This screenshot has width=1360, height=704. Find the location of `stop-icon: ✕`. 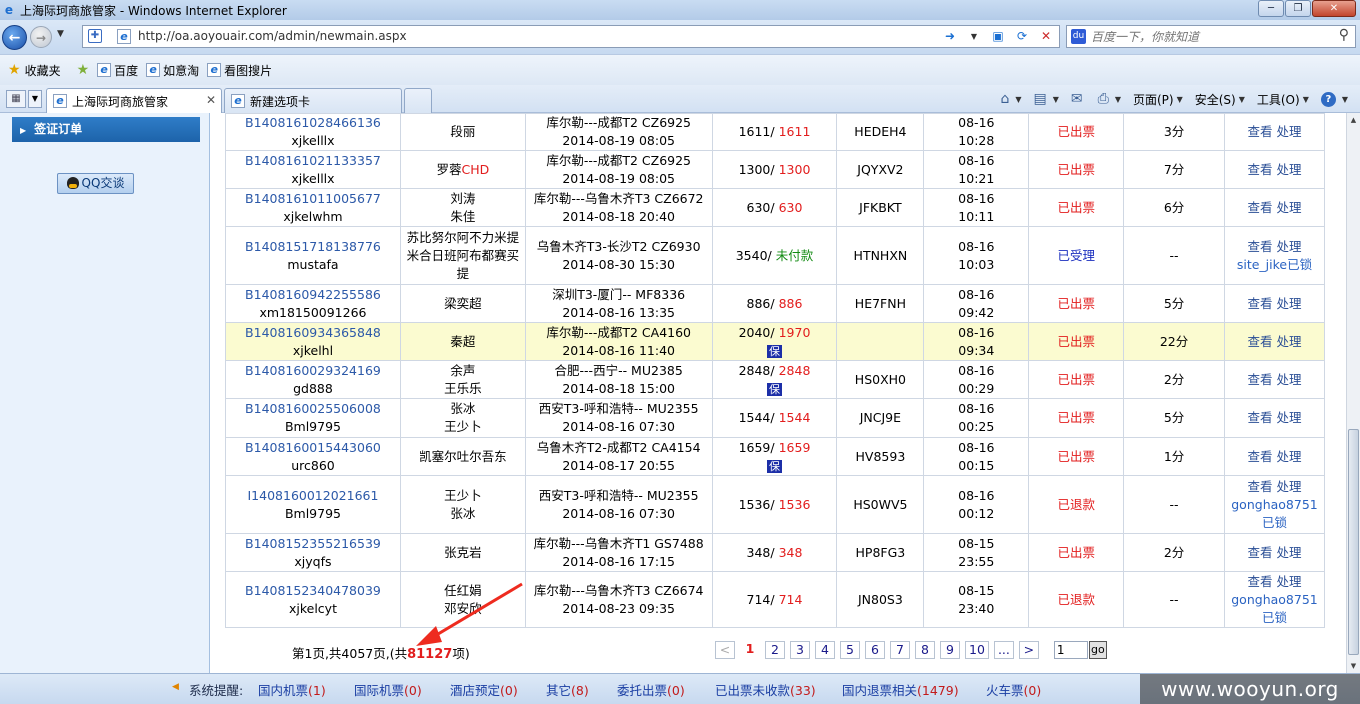

stop-icon: ✕ is located at coordinates (1046, 36).